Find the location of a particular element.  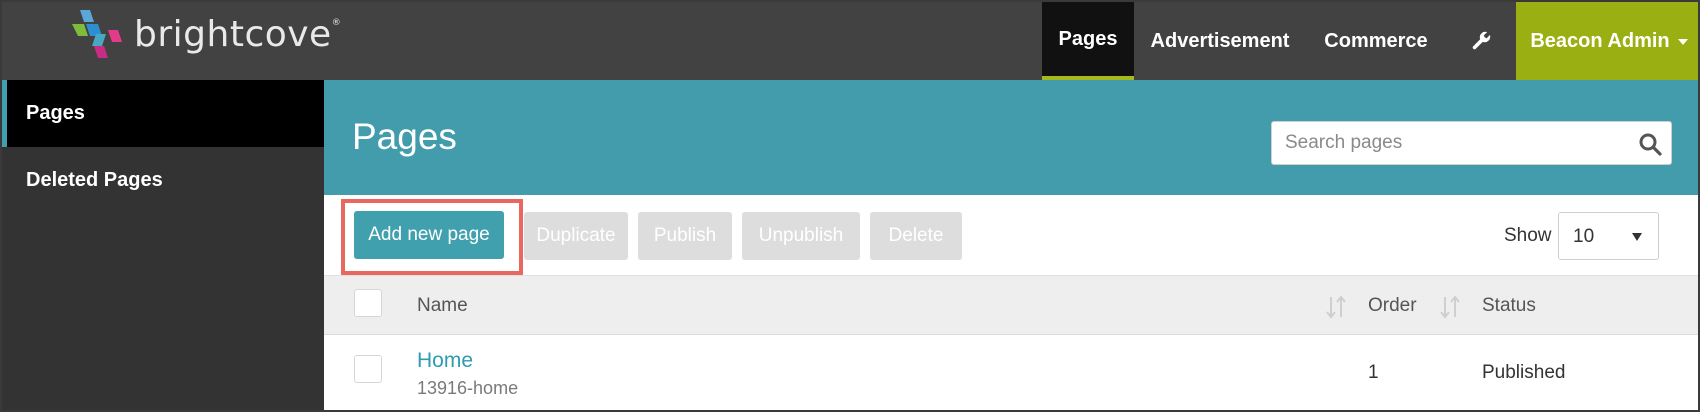

nav-pages-label: Pages is located at coordinates (1088, 38).